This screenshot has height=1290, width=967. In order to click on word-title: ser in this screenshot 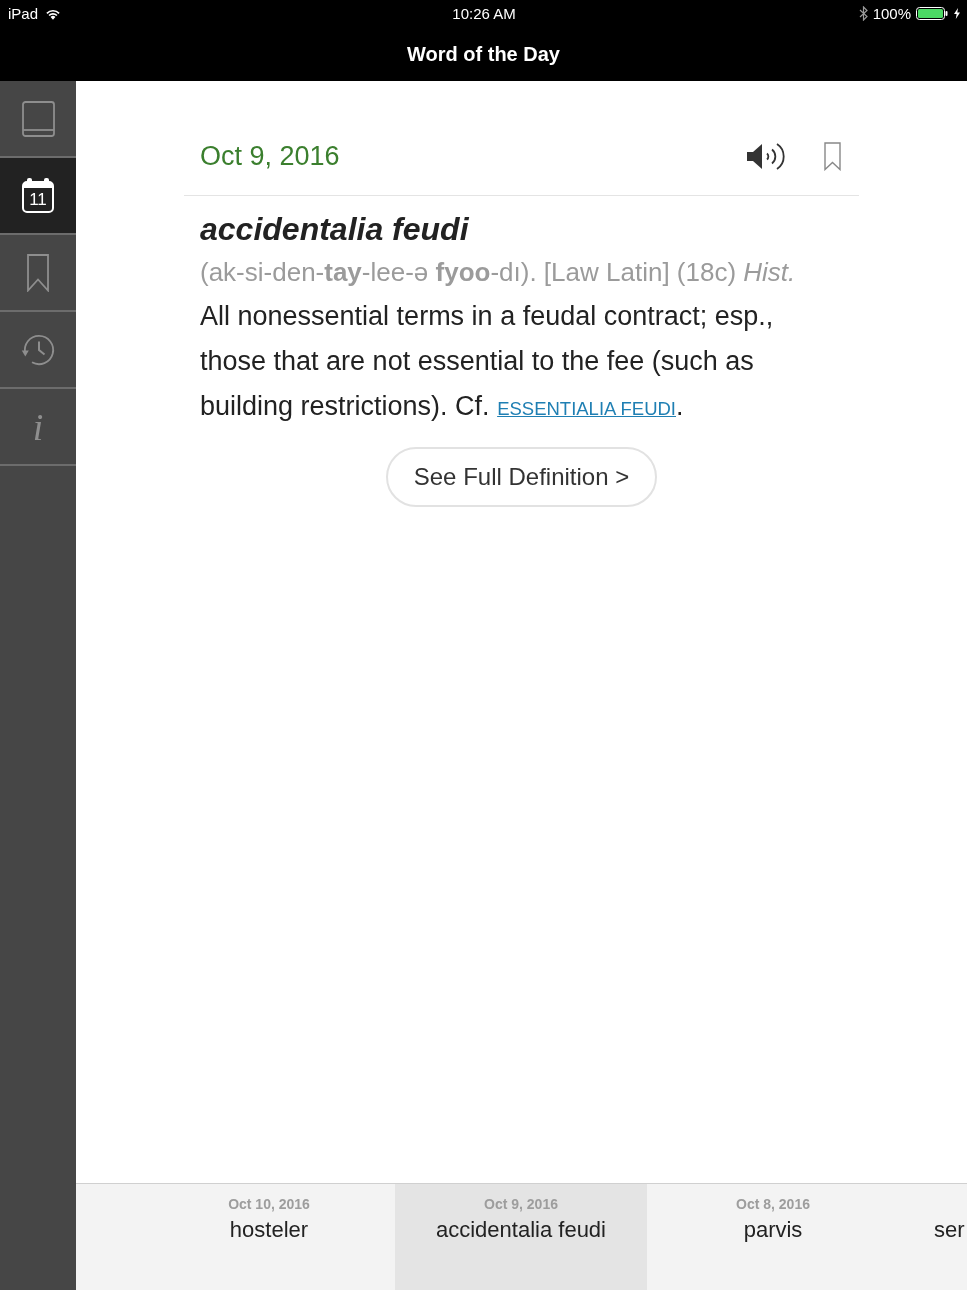, I will do `click(949, 1230)`.